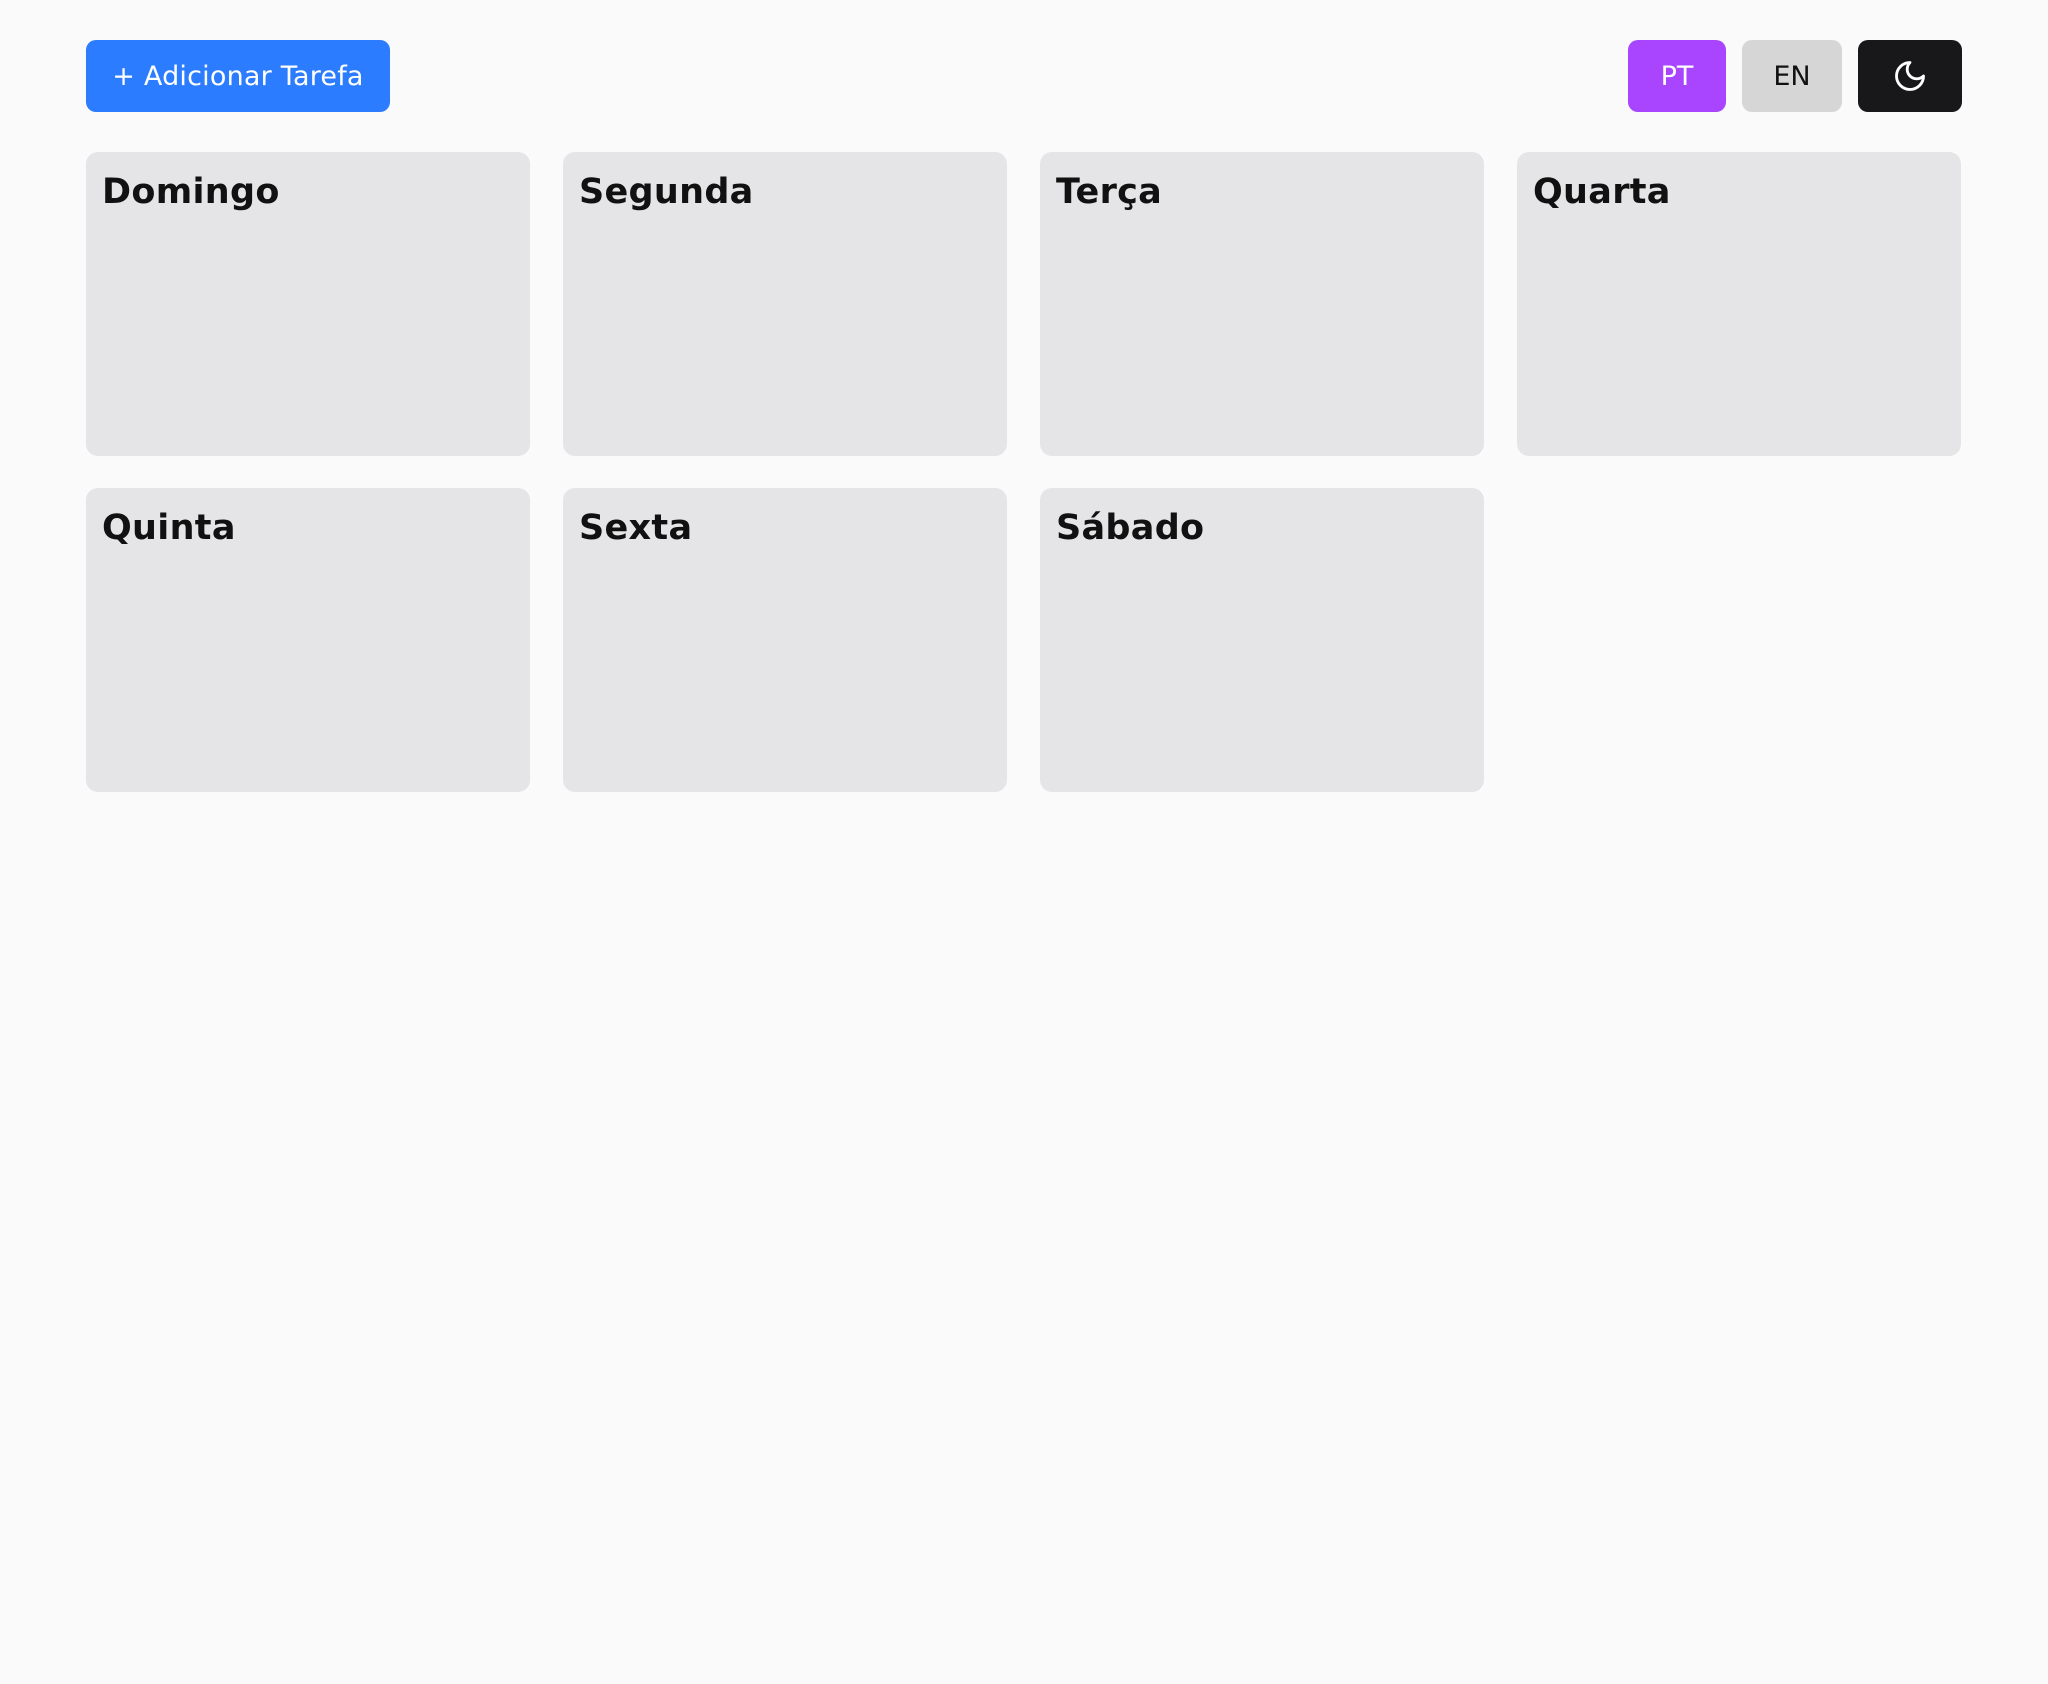  What do you see at coordinates (308, 640) in the screenshot?
I see `day-card-thursday: Quinta` at bounding box center [308, 640].